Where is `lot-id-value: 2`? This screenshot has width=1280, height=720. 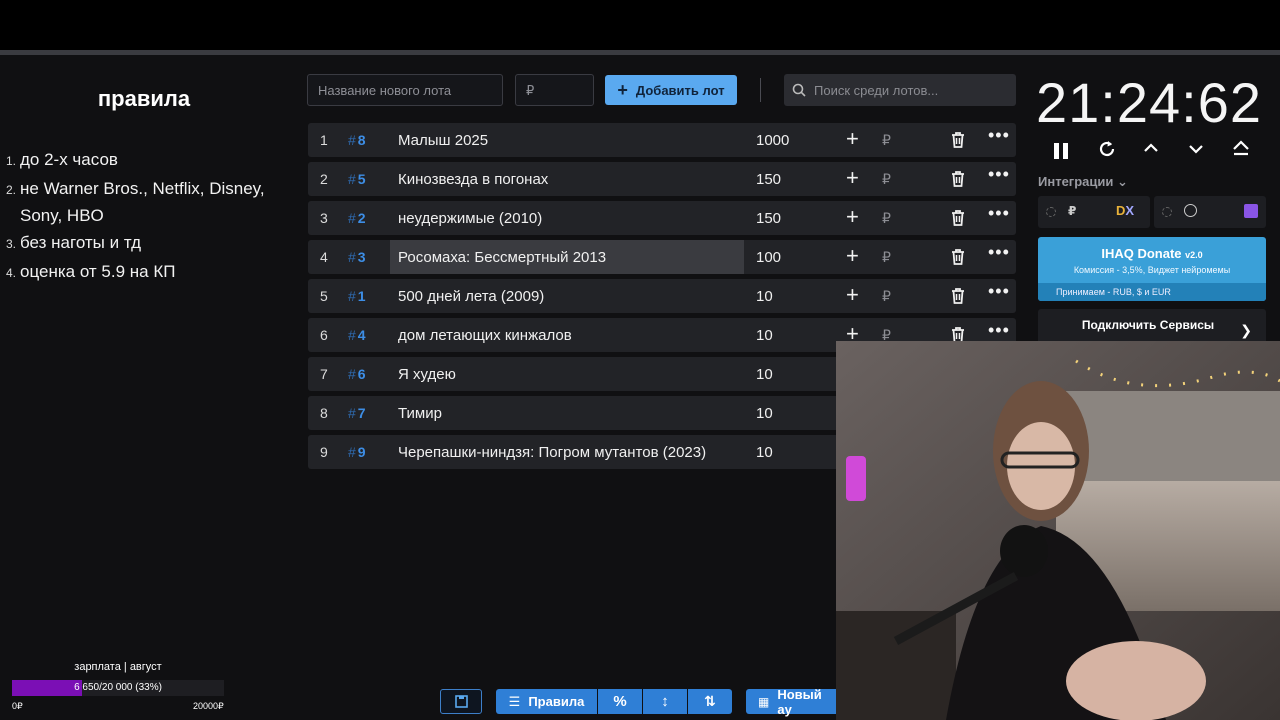
lot-id-value: 2 is located at coordinates (361, 218).